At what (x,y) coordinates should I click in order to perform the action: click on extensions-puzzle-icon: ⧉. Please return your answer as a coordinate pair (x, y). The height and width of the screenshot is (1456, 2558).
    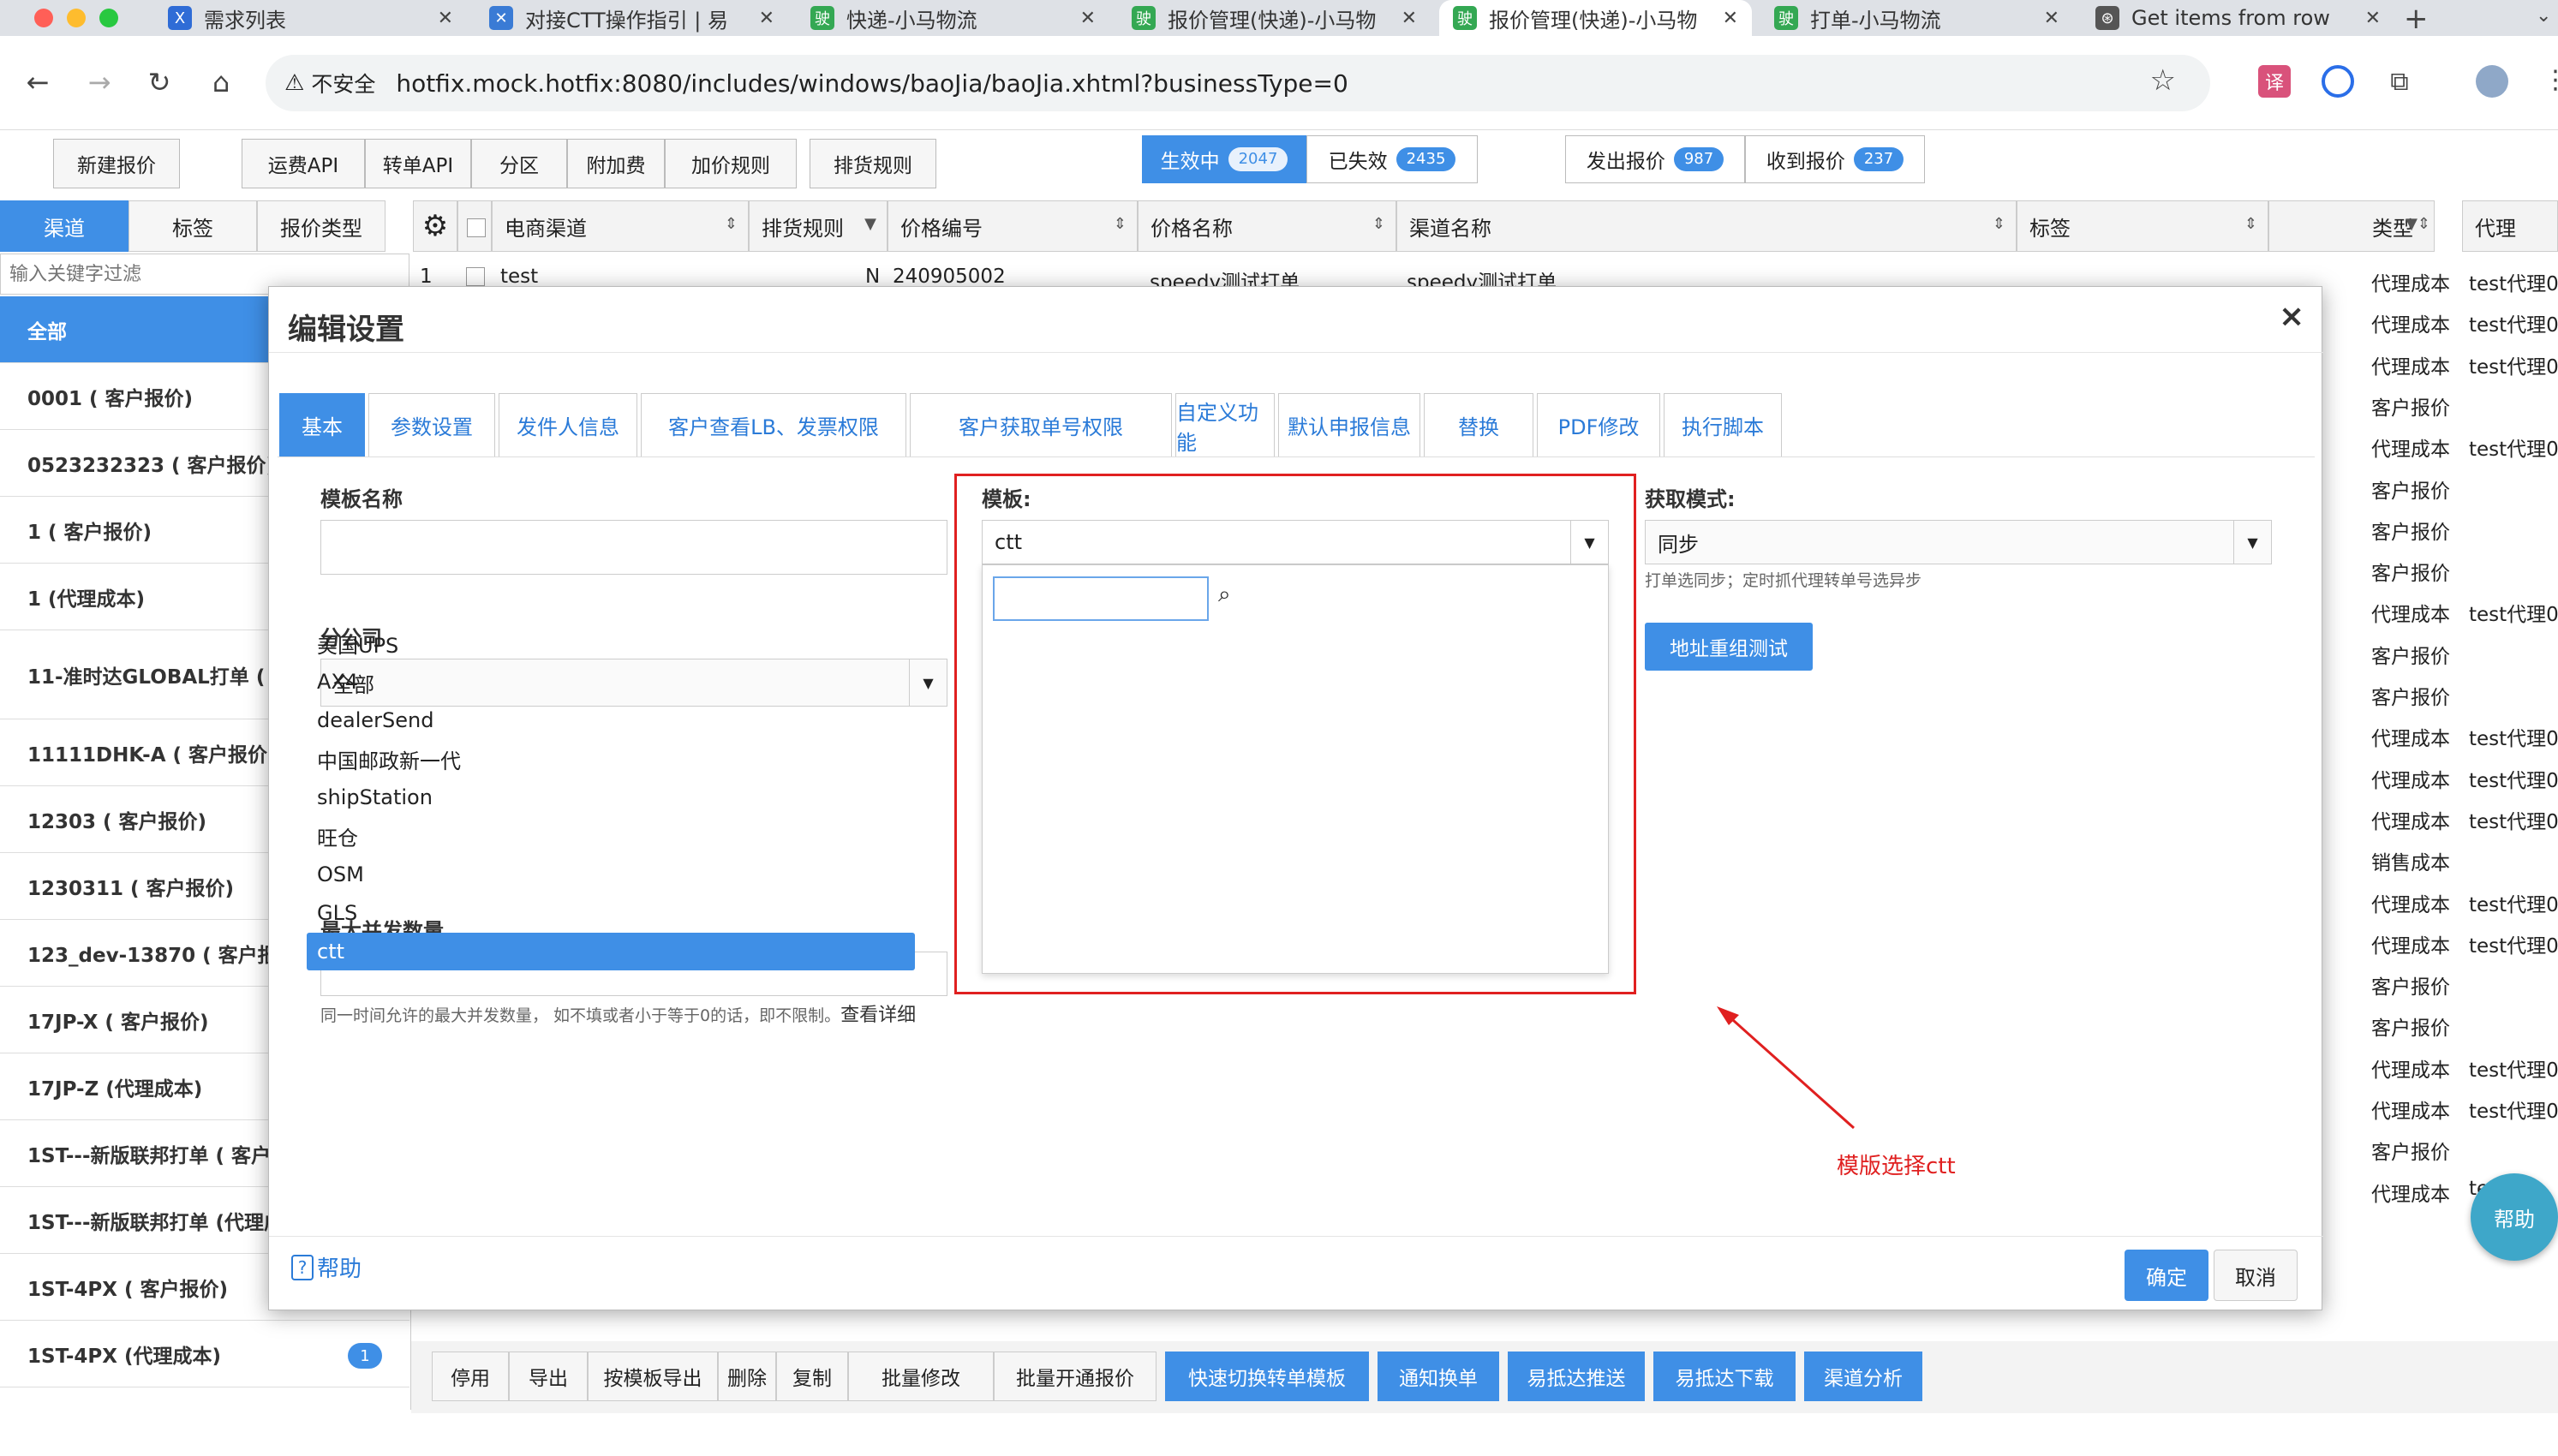
    Looking at the image, I should click on (2399, 81).